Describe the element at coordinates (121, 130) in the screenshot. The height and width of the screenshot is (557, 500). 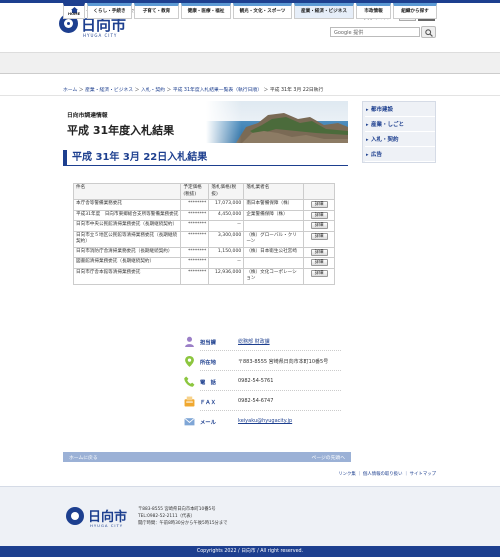
I see `banner-title: 平成 31年度入札結果` at that location.